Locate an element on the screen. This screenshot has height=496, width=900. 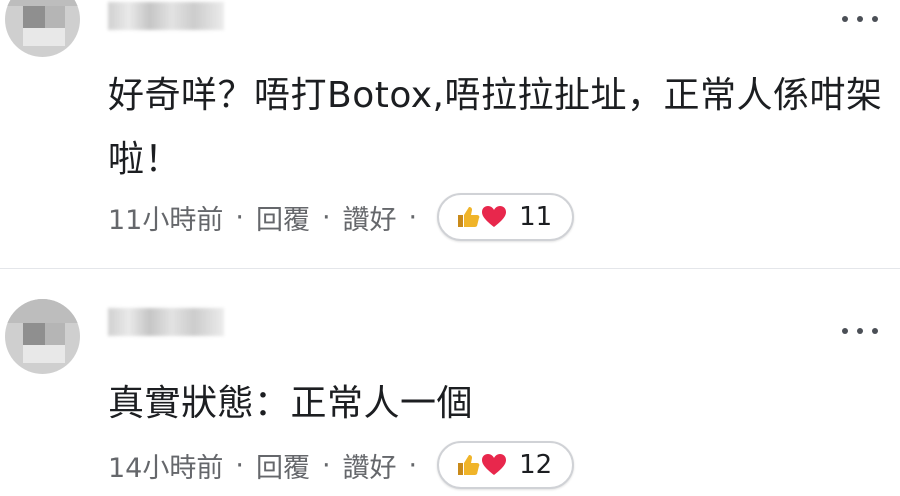
reactions-pill: 12 is located at coordinates (506, 465).